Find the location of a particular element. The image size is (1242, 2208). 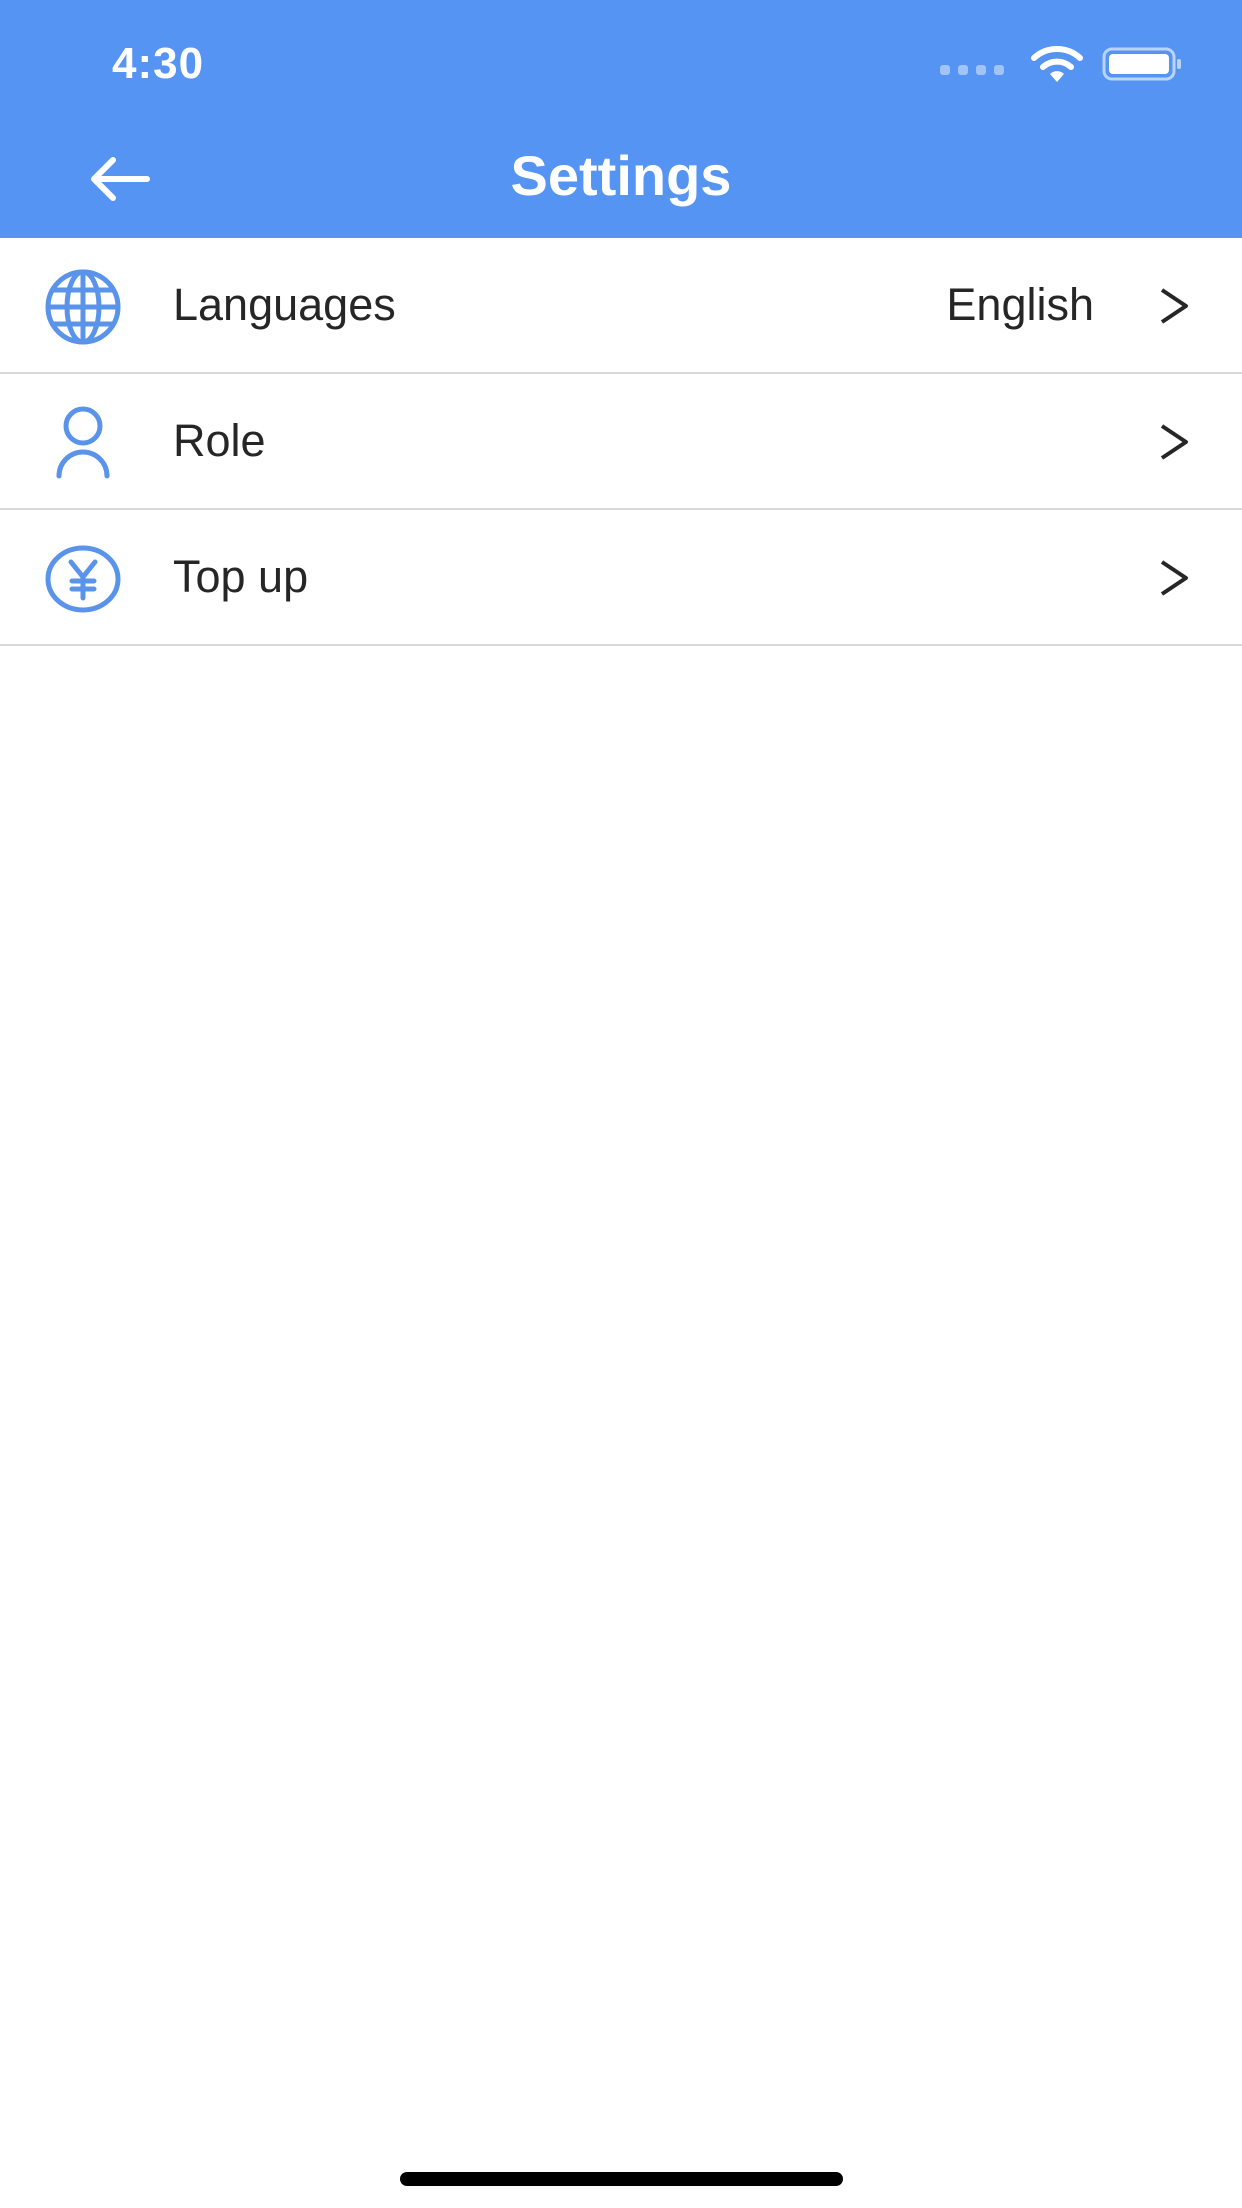

language-value: English is located at coordinates (1020, 304).